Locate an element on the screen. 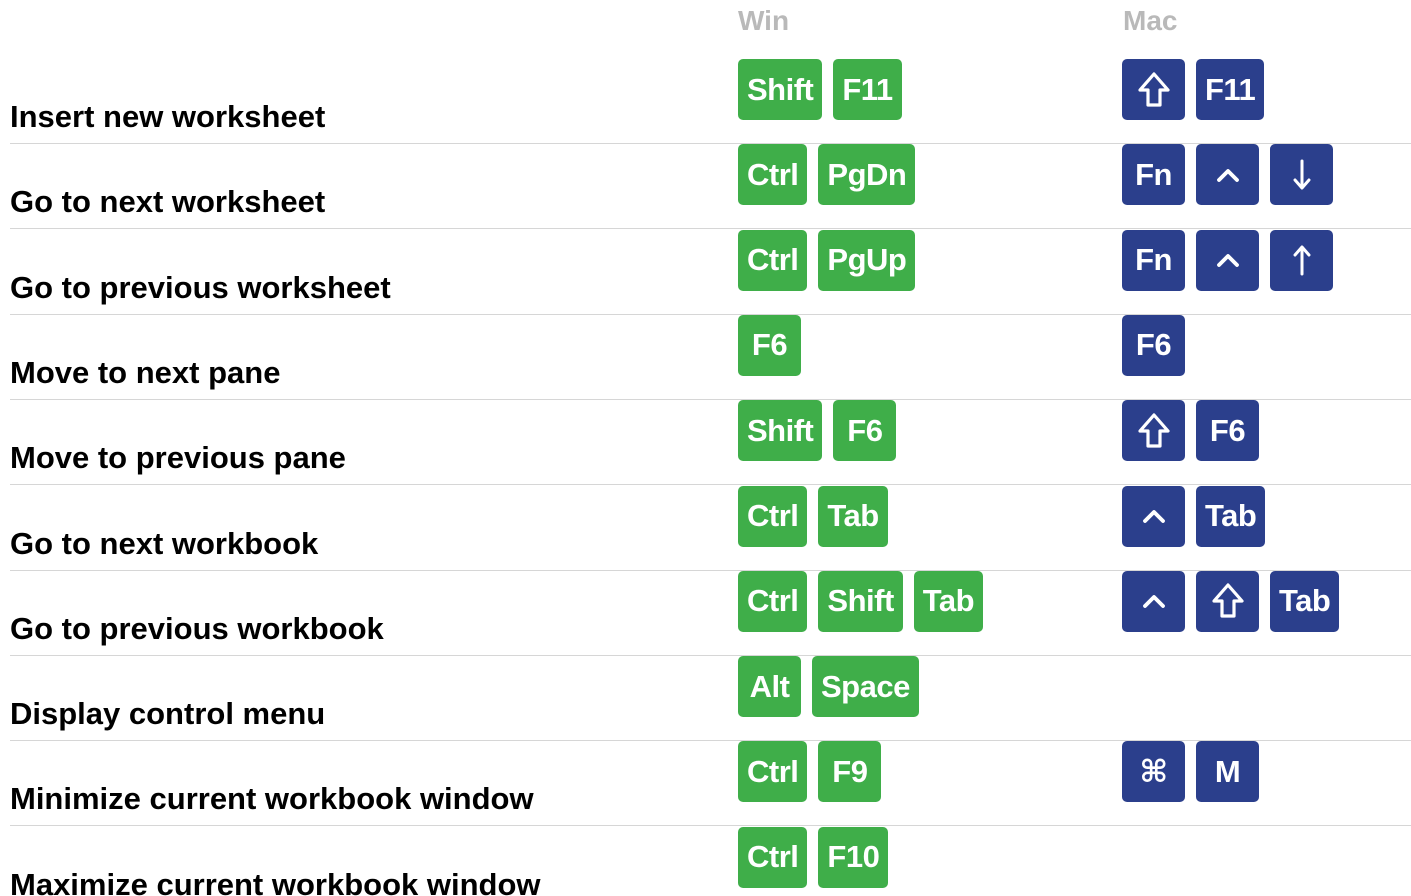 The height and width of the screenshot is (896, 1411). command-icon: ⌘ is located at coordinates (1153, 772).